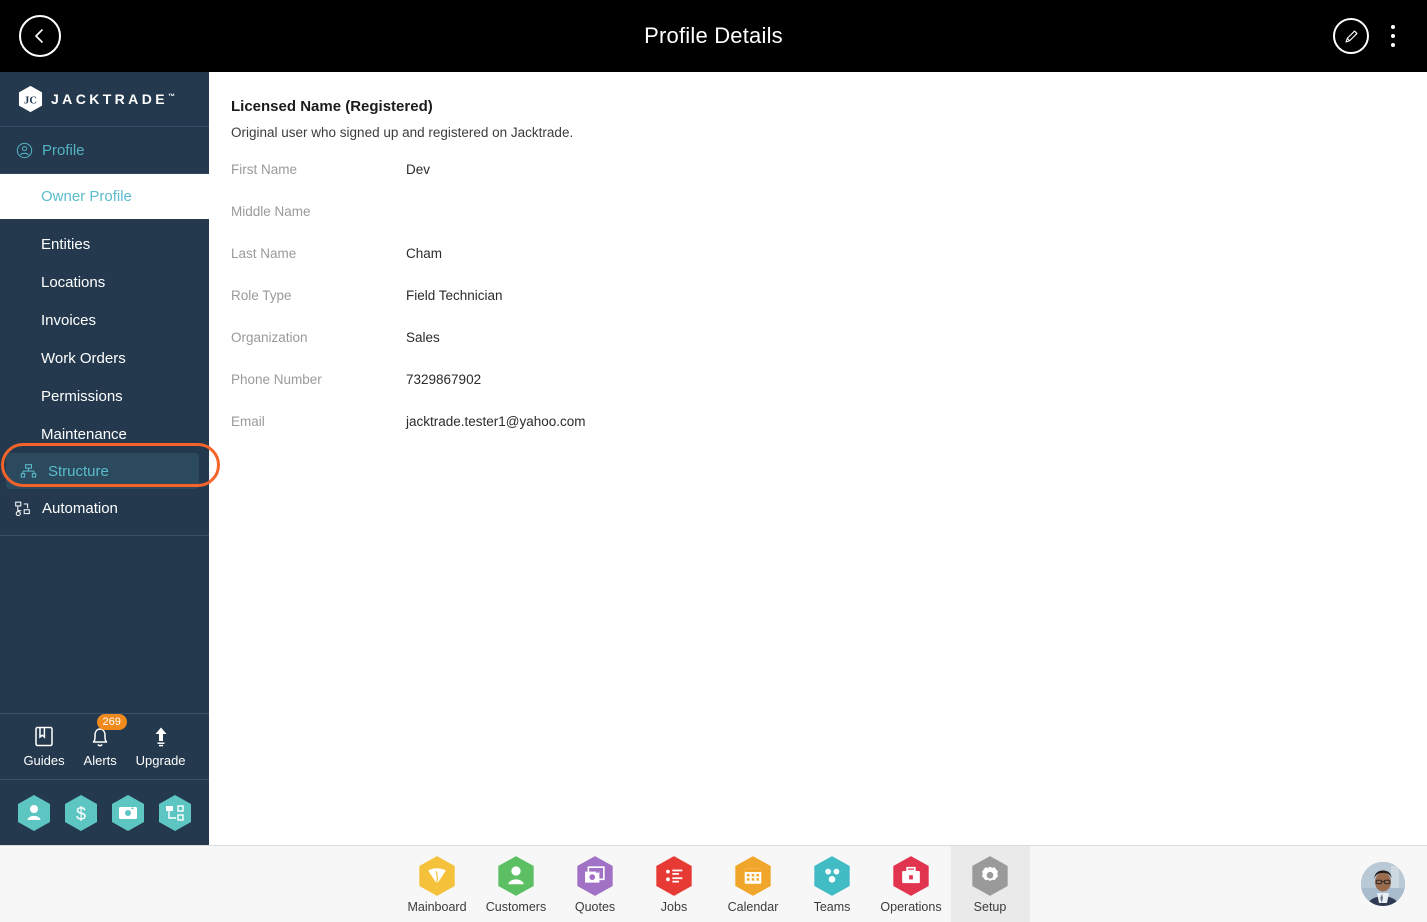 Image resolution: width=1427 pixels, height=922 pixels. I want to click on guides-button: Guides, so click(44, 746).